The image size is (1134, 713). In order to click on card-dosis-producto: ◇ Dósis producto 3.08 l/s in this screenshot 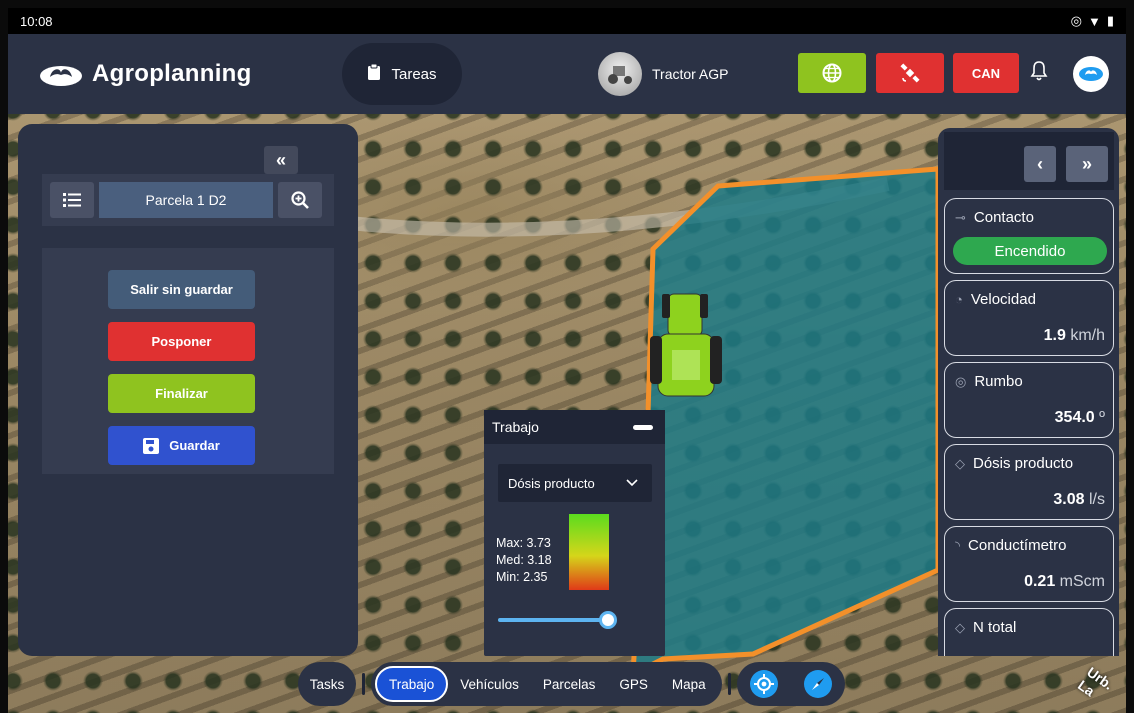, I will do `click(1029, 482)`.